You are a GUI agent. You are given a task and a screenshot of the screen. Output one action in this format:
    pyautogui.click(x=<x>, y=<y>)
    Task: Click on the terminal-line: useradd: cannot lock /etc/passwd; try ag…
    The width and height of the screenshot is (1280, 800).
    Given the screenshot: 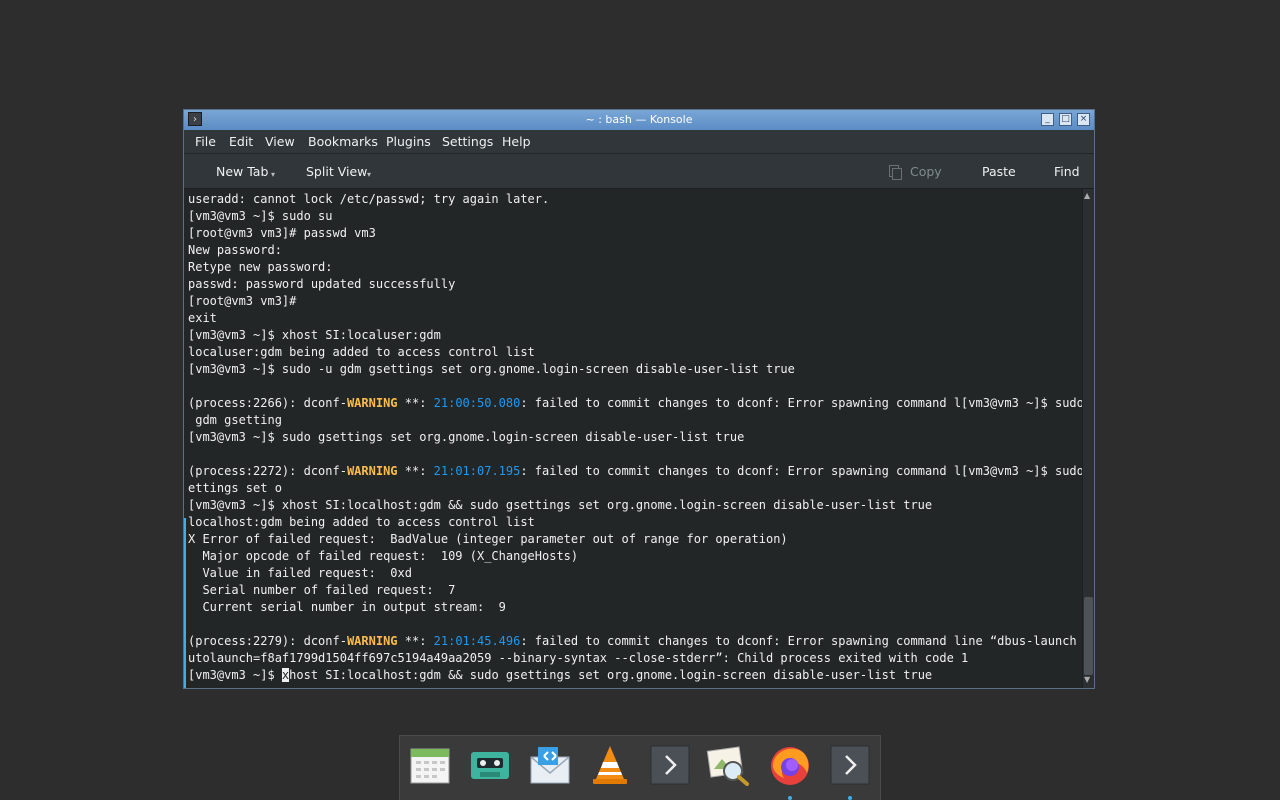 What is the action you would take?
    pyautogui.click(x=633, y=199)
    